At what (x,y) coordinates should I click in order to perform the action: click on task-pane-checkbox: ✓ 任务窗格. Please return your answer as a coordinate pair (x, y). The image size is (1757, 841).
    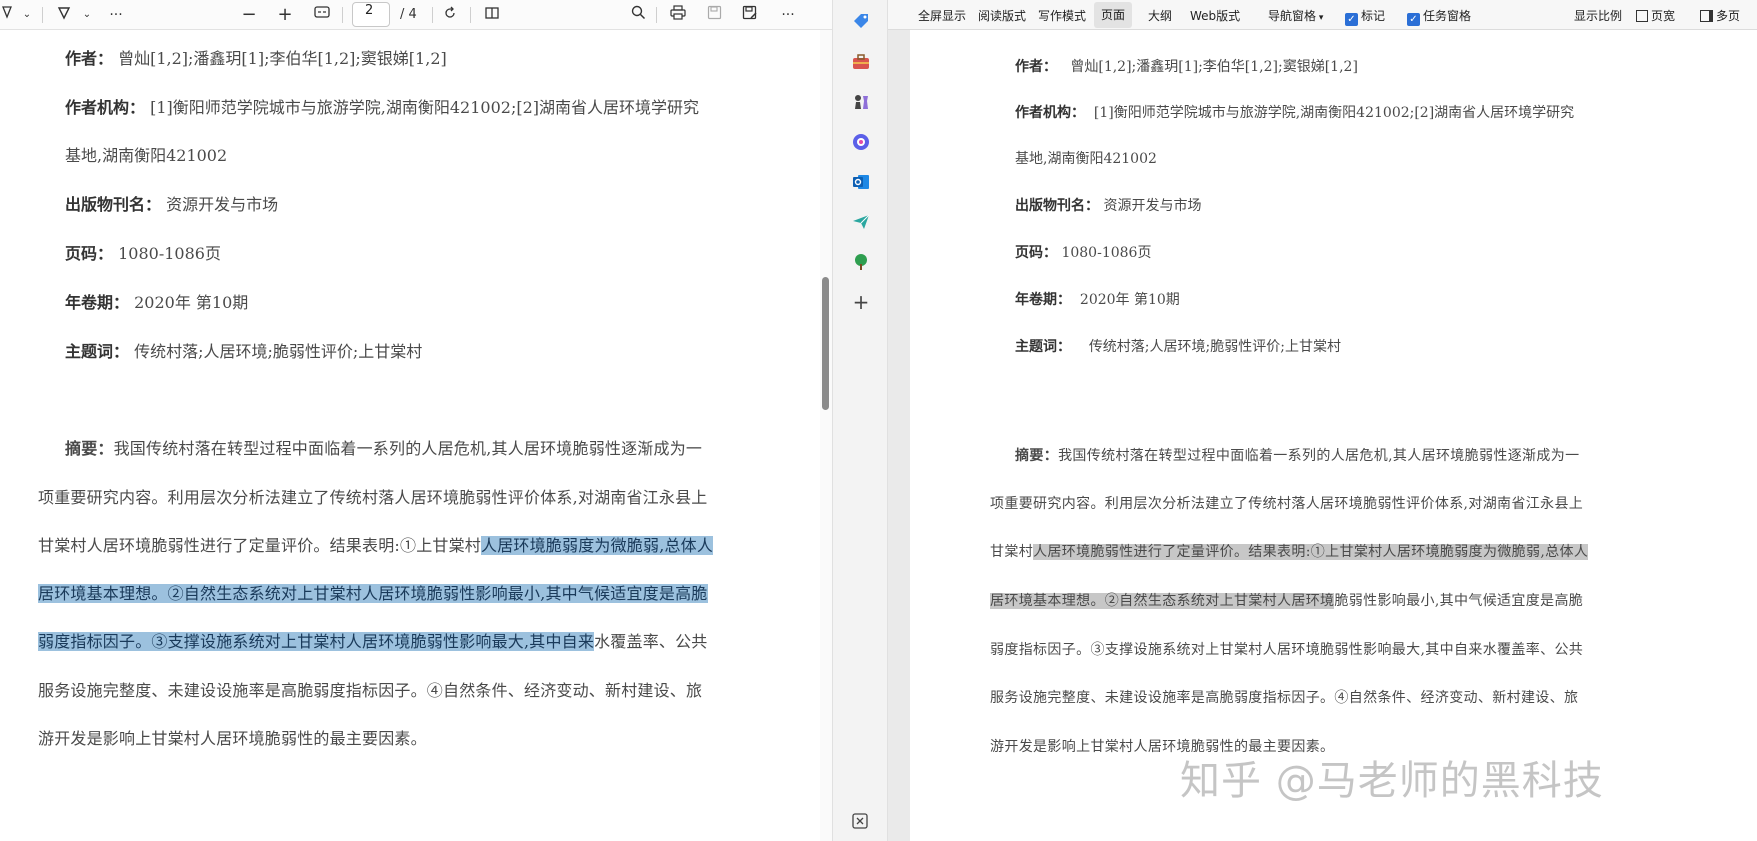
    Looking at the image, I should click on (1439, 16).